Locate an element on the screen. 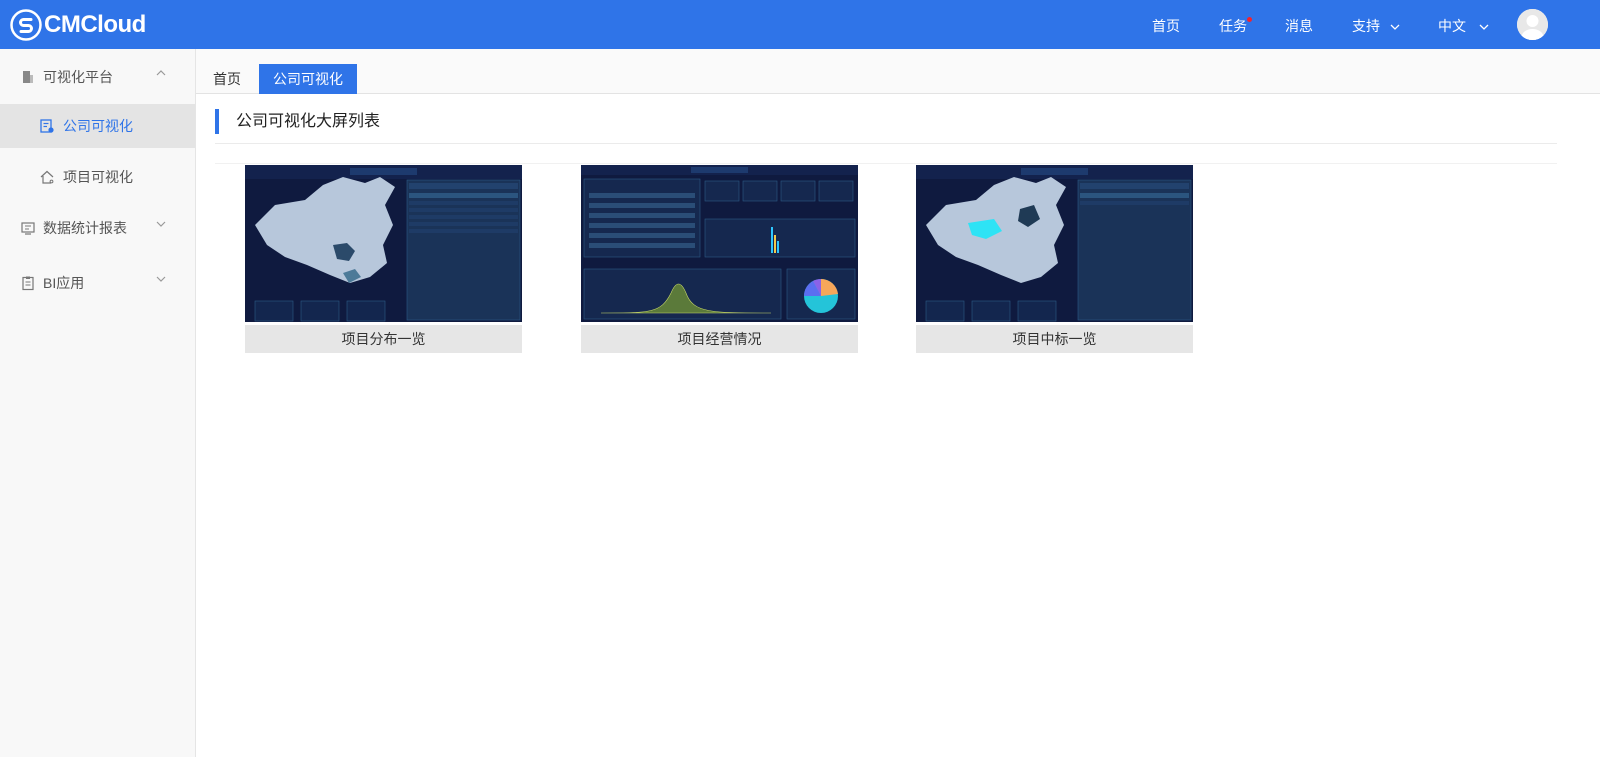 Image resolution: width=1600 pixels, height=757 pixels. nav-messages: 消息 is located at coordinates (1299, 26).